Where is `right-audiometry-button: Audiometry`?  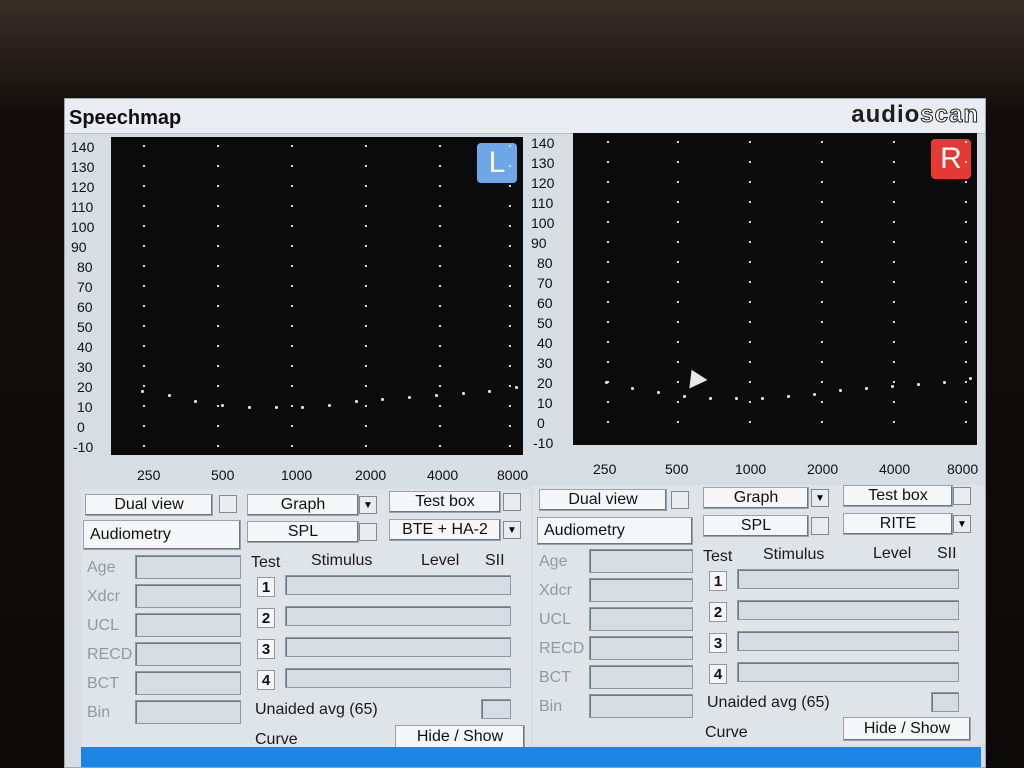
right-audiometry-button: Audiometry is located at coordinates (615, 531).